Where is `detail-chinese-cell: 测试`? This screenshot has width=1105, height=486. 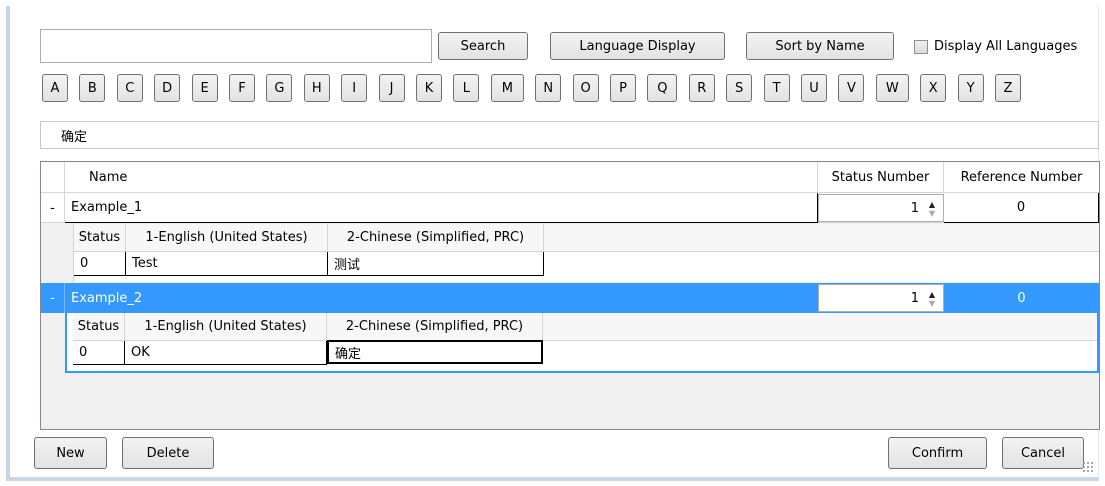
detail-chinese-cell: 测试 is located at coordinates (436, 264).